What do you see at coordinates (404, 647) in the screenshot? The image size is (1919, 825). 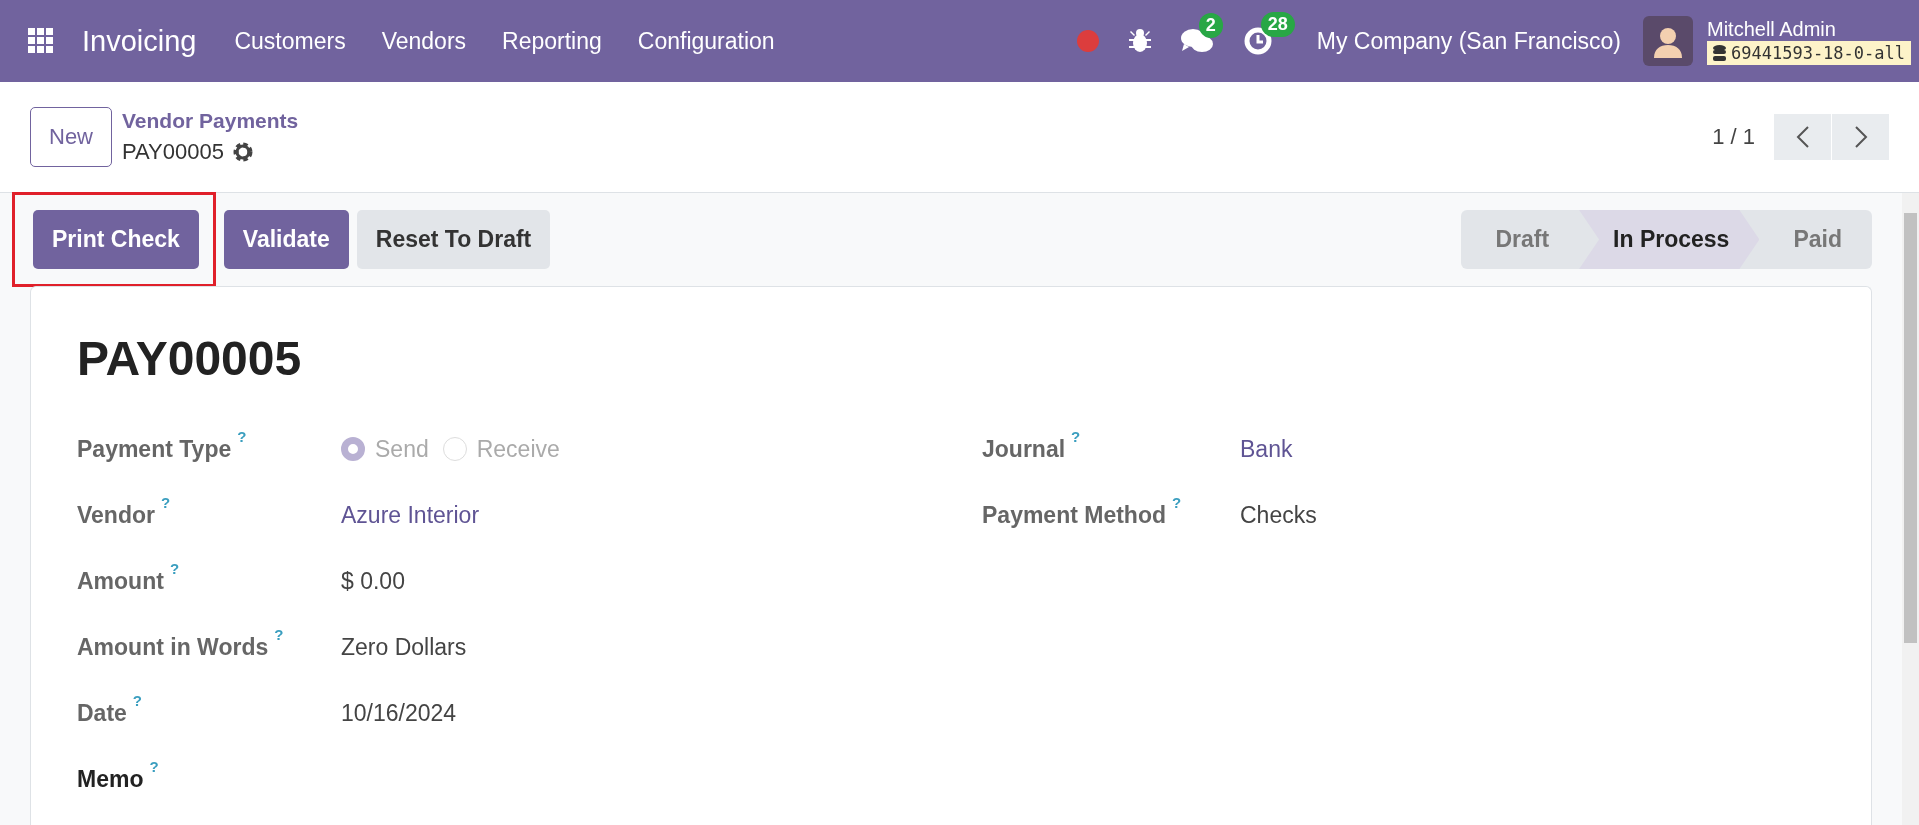 I see `field-value: Zero Dollars` at bounding box center [404, 647].